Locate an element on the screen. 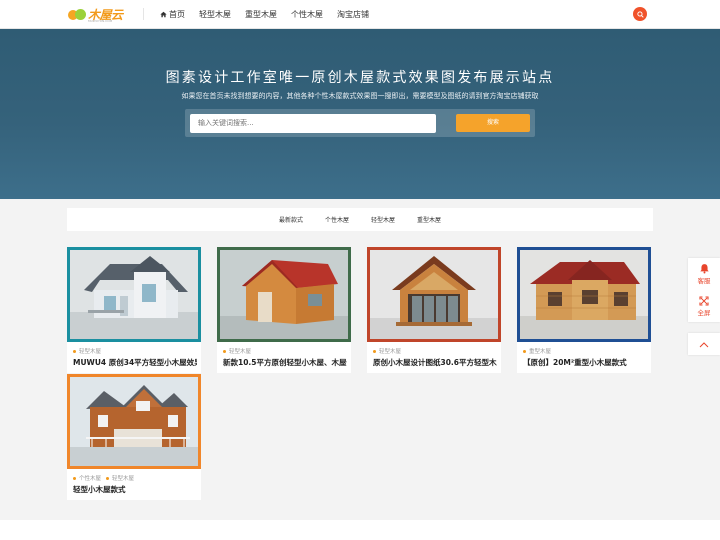  nav-item-label: 个性木屋 is located at coordinates (307, 14).